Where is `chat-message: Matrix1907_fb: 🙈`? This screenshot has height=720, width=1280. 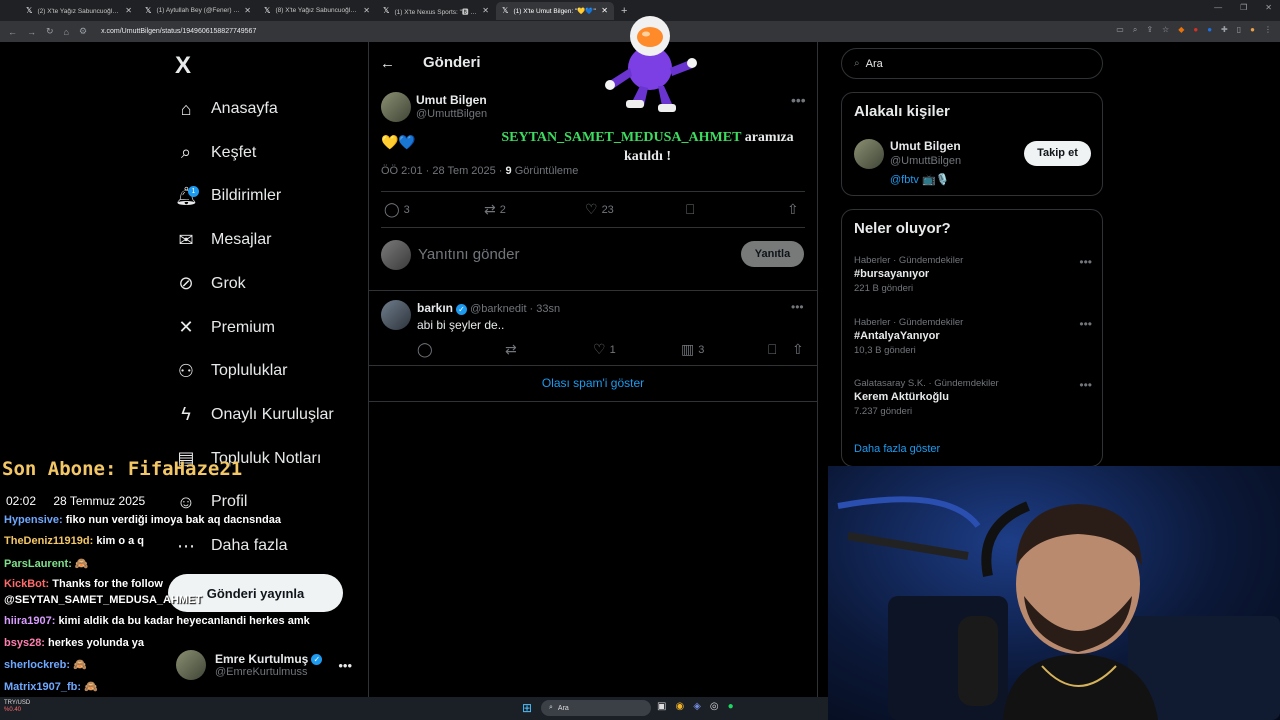 chat-message: Matrix1907_fb: 🙈 is located at coordinates (51, 687).